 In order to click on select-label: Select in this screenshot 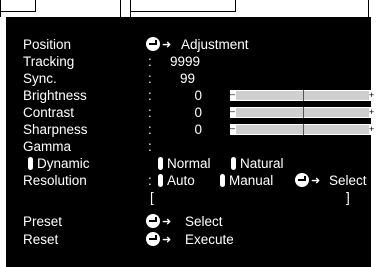, I will do `click(348, 180)`.